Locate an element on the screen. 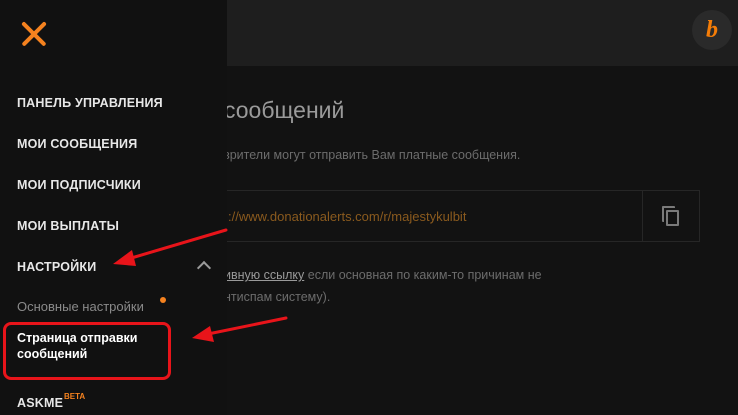 The image size is (738, 415). sidebar-item-askme: ASKME is located at coordinates (40, 403).